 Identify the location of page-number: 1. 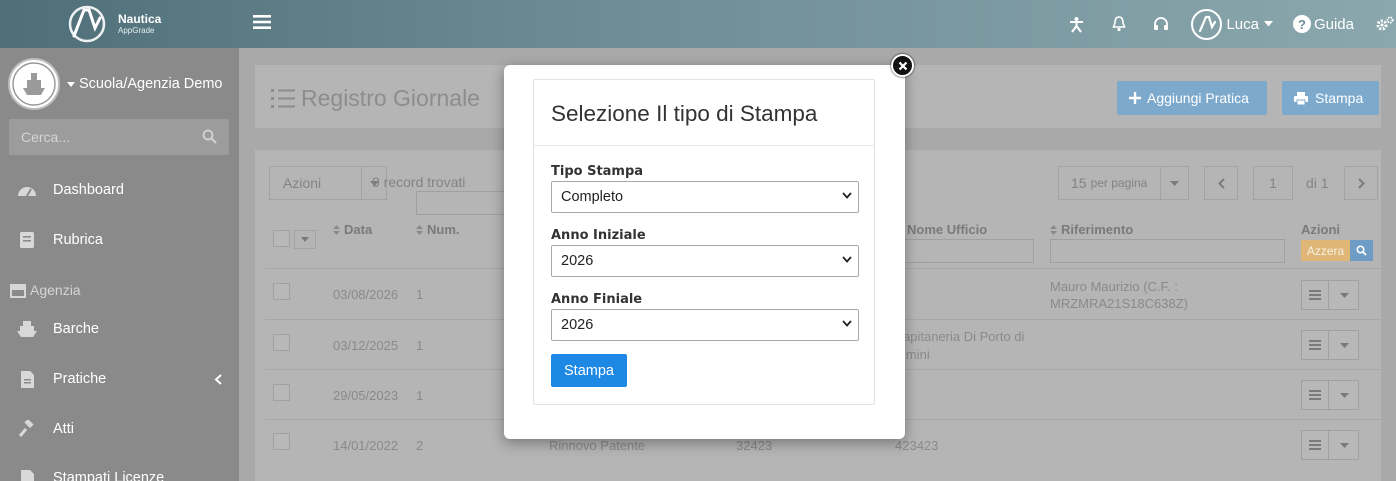
(1273, 183).